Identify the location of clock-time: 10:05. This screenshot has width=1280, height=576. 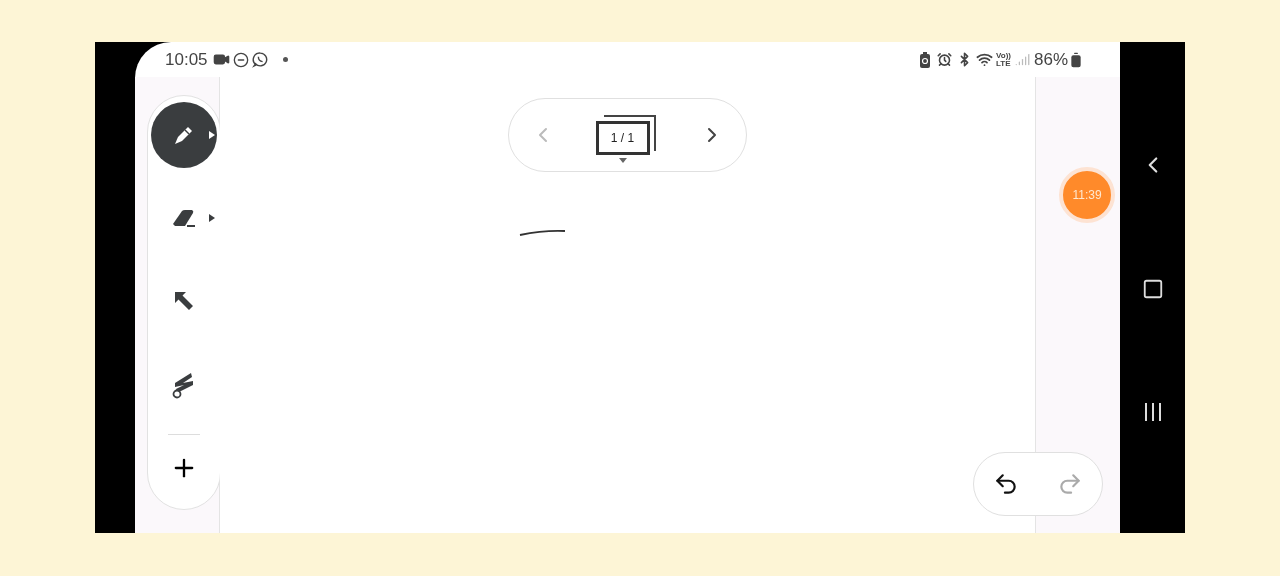
(186, 59).